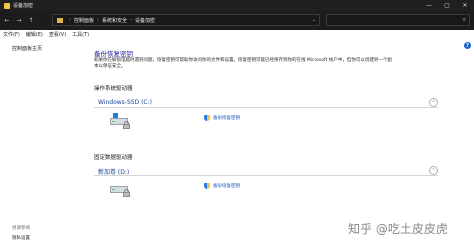 This screenshot has width=474, height=249. What do you see at coordinates (266, 171) in the screenshot?
I see `fixed-drive-row: 新加卷 (D:) ⌃` at bounding box center [266, 171].